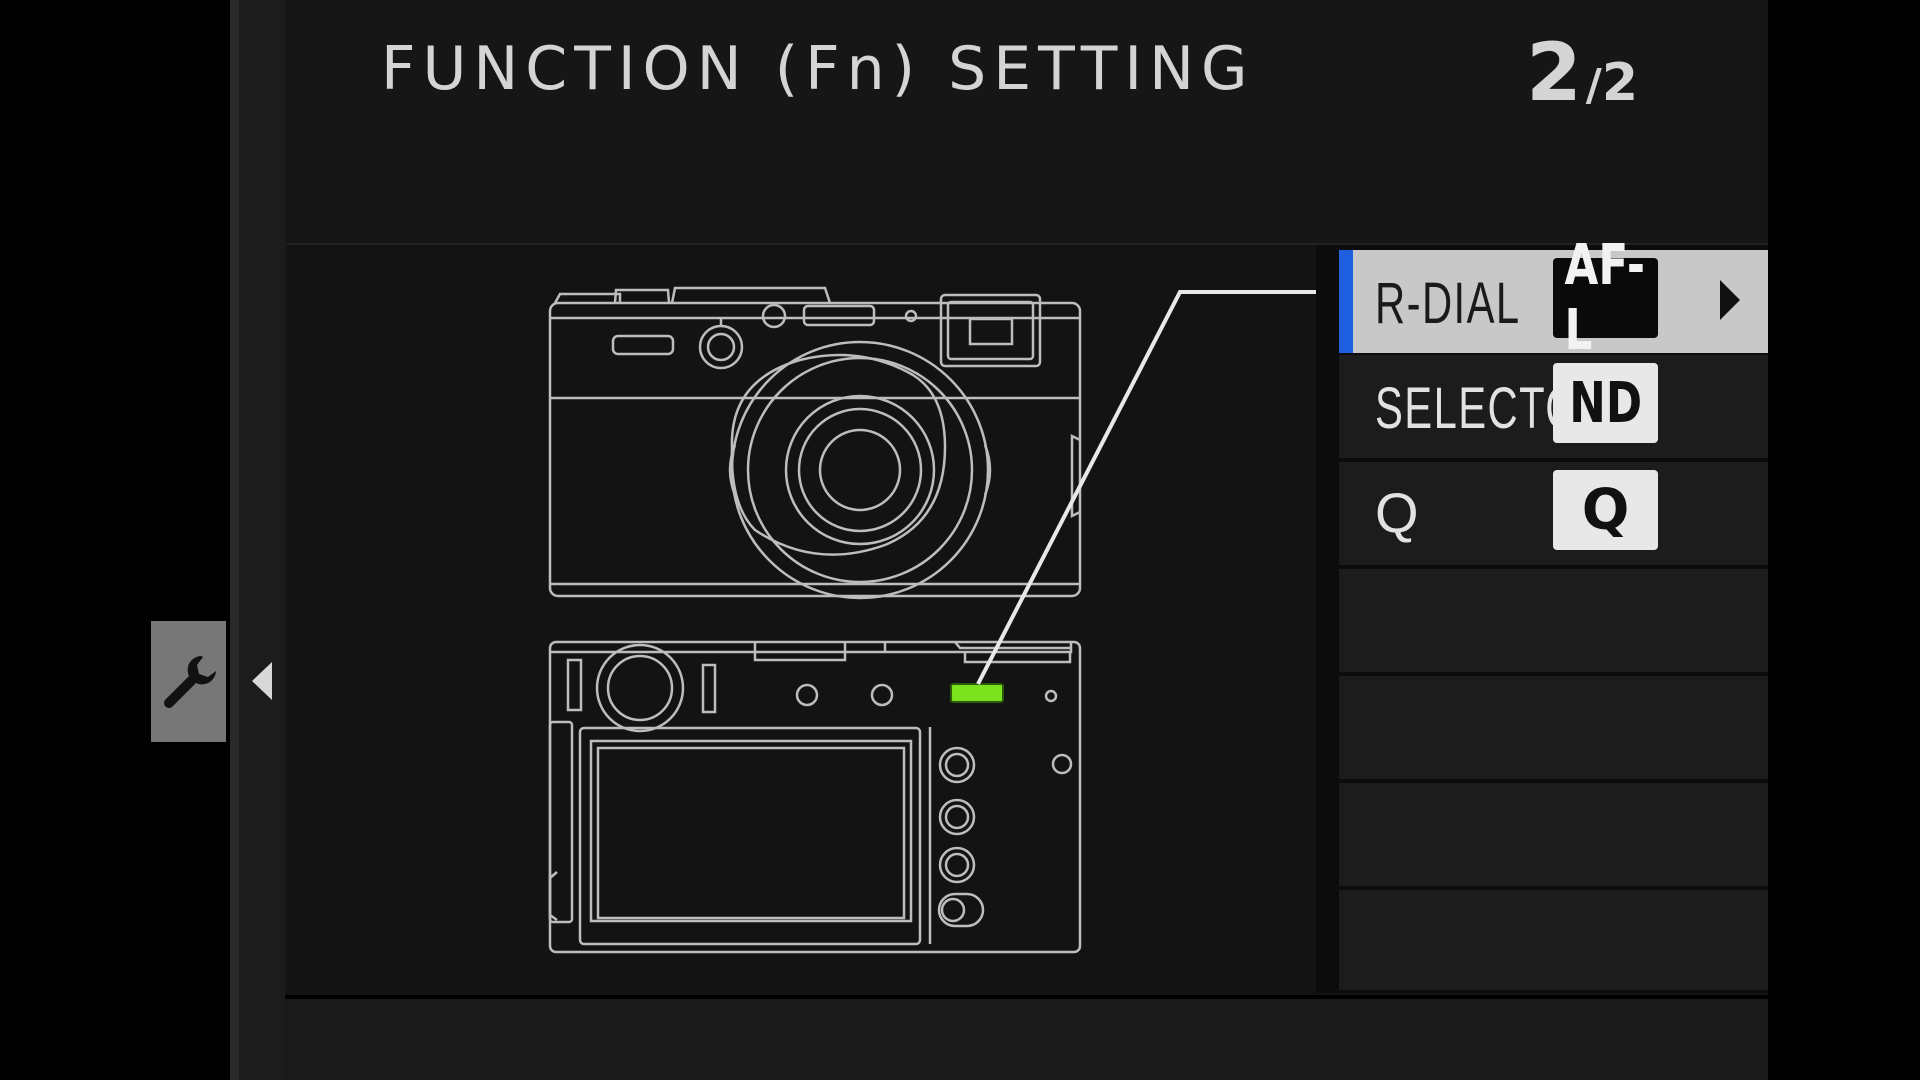 The image size is (1920, 1080). I want to click on setup-menu-tab, so click(188, 681).